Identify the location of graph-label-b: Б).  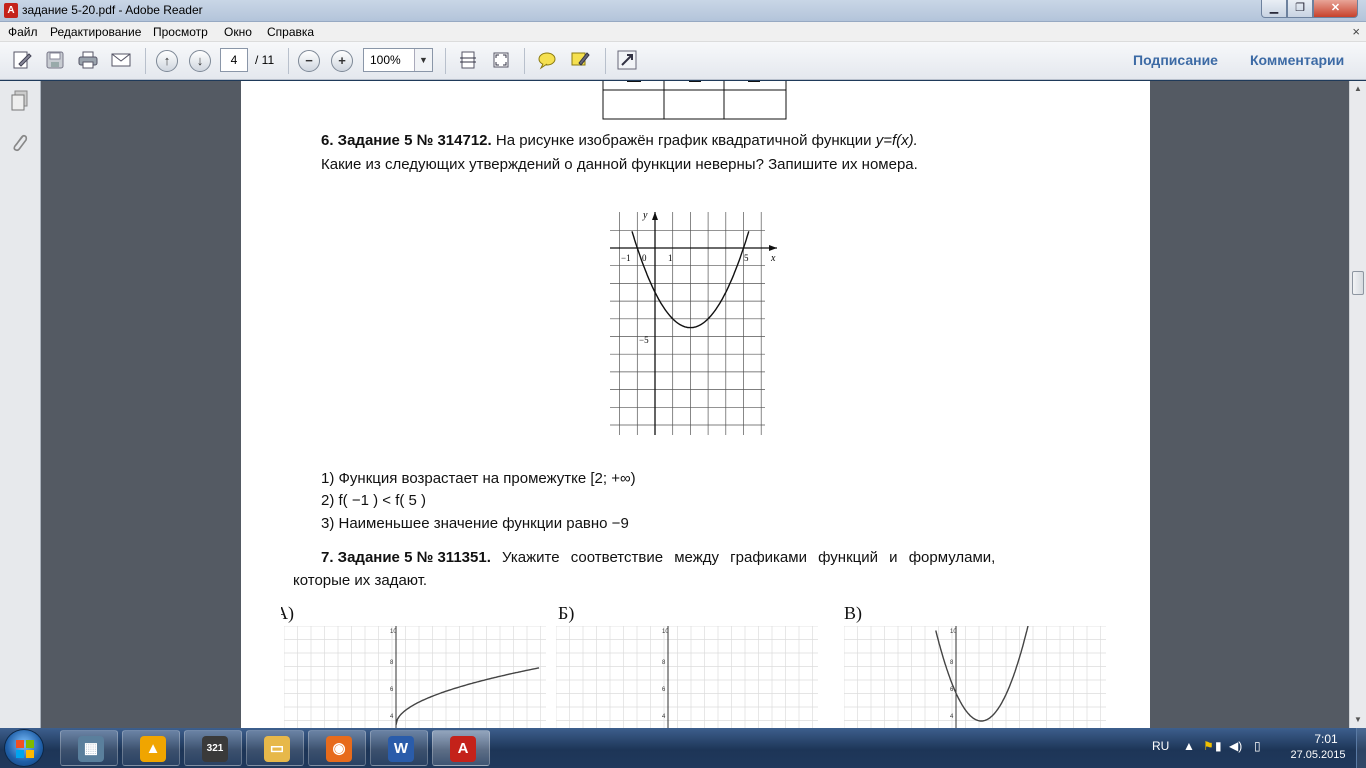
(566, 613).